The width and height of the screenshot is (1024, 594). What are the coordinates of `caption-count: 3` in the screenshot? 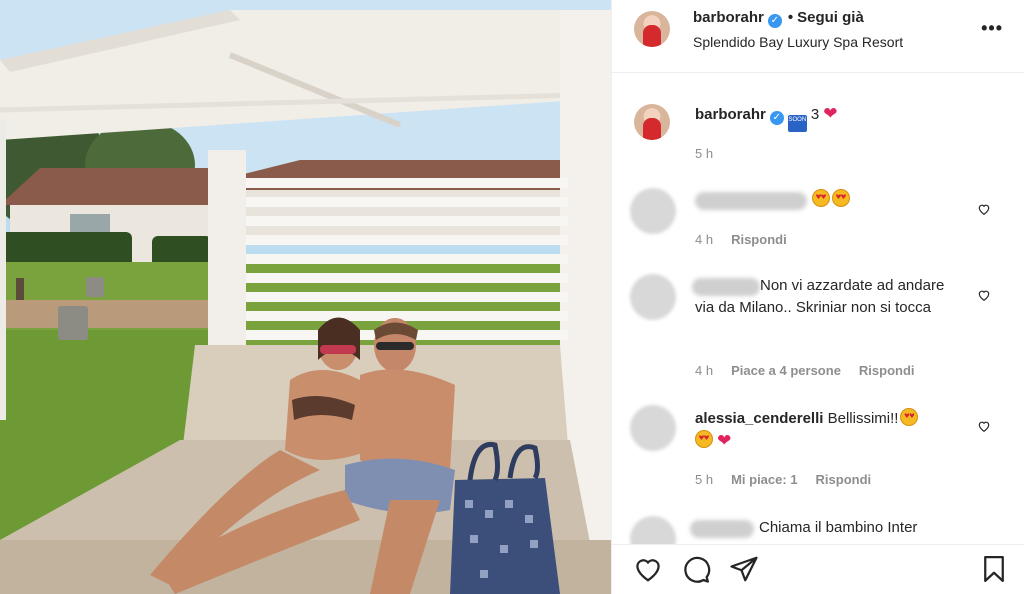 It's located at (815, 114).